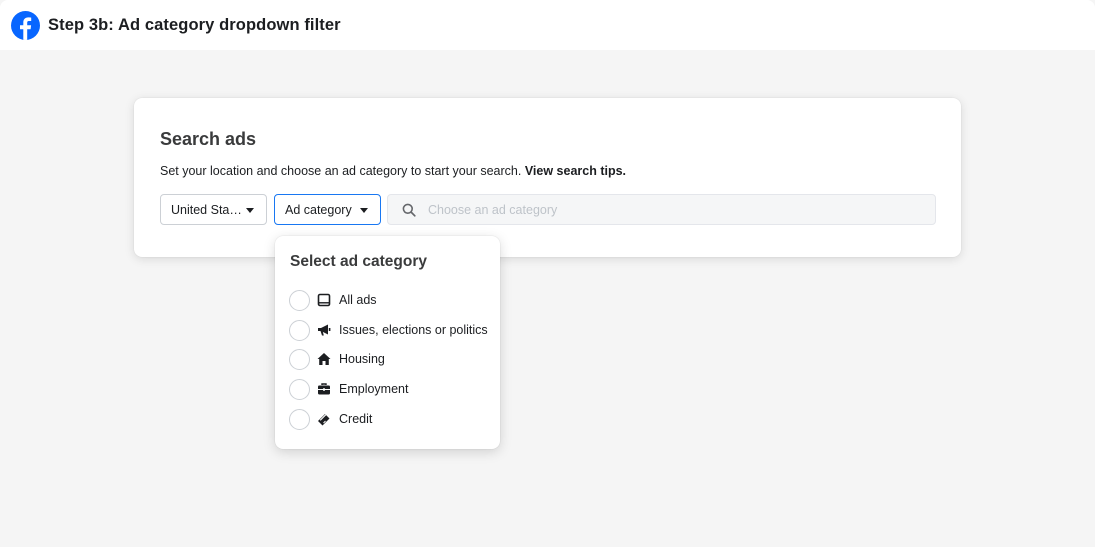 The image size is (1095, 547). What do you see at coordinates (547, 25) in the screenshot?
I see `header-bar: Step 3b: Ad category dropdown filter` at bounding box center [547, 25].